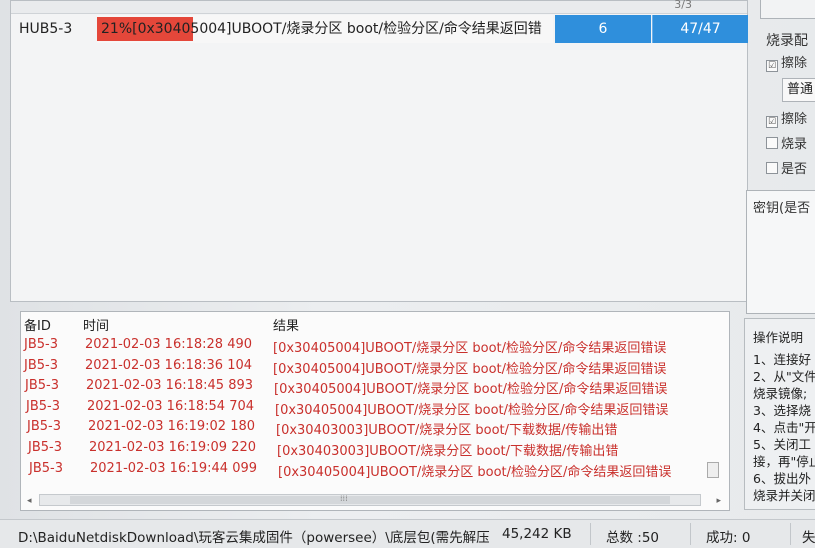  What do you see at coordinates (786, 142) in the screenshot?
I see `burn-checkbox: 烧录` at bounding box center [786, 142].